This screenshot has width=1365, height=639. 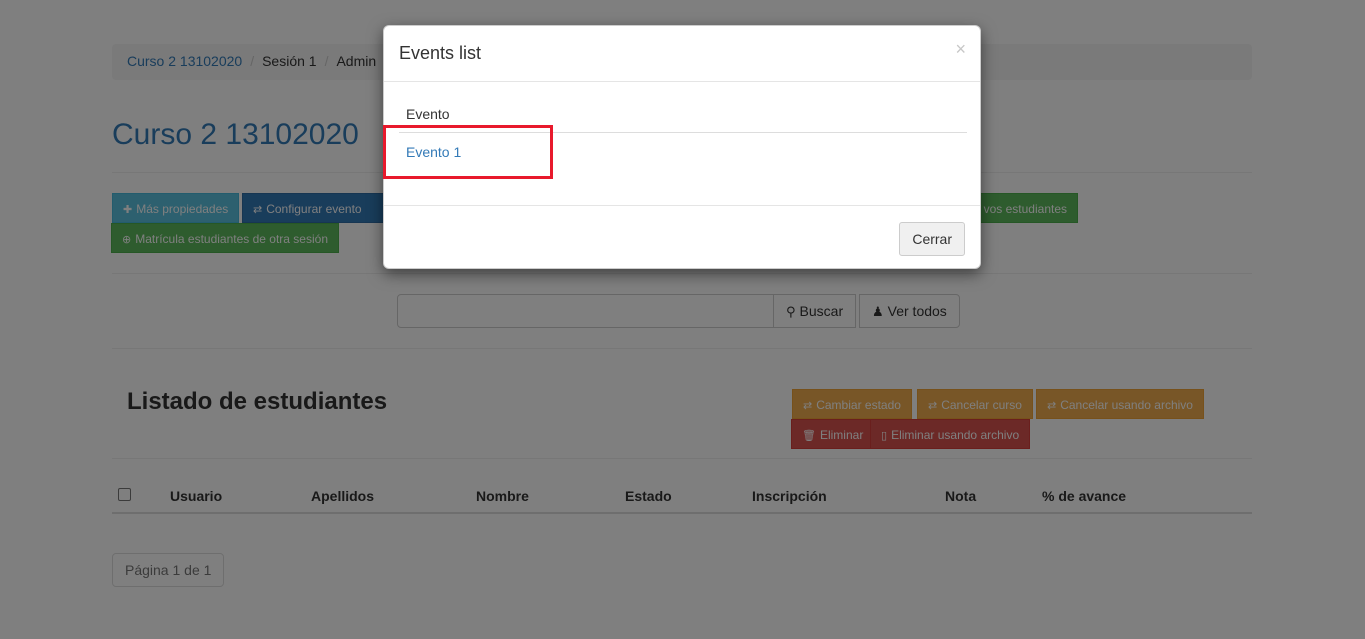 I want to click on highlight-box, so click(x=468, y=152).